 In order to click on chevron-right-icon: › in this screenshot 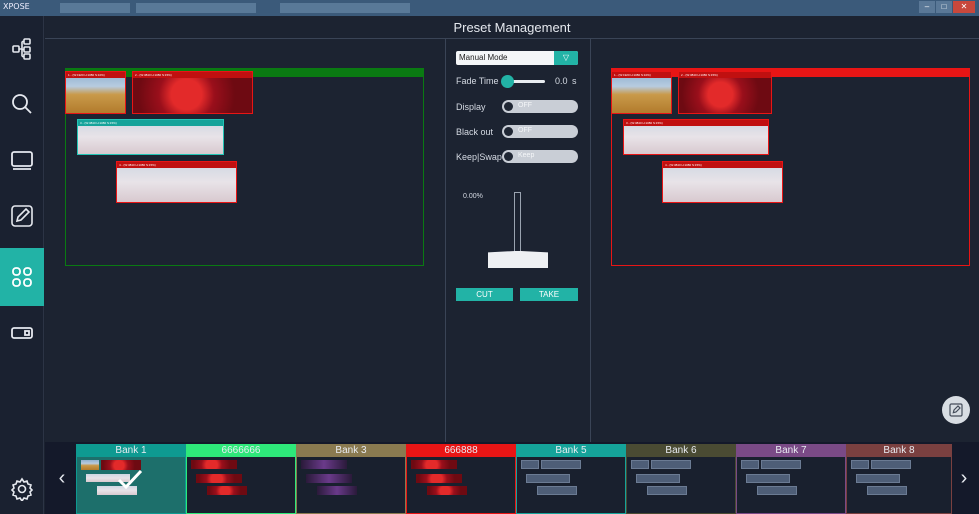, I will do `click(964, 478)`.